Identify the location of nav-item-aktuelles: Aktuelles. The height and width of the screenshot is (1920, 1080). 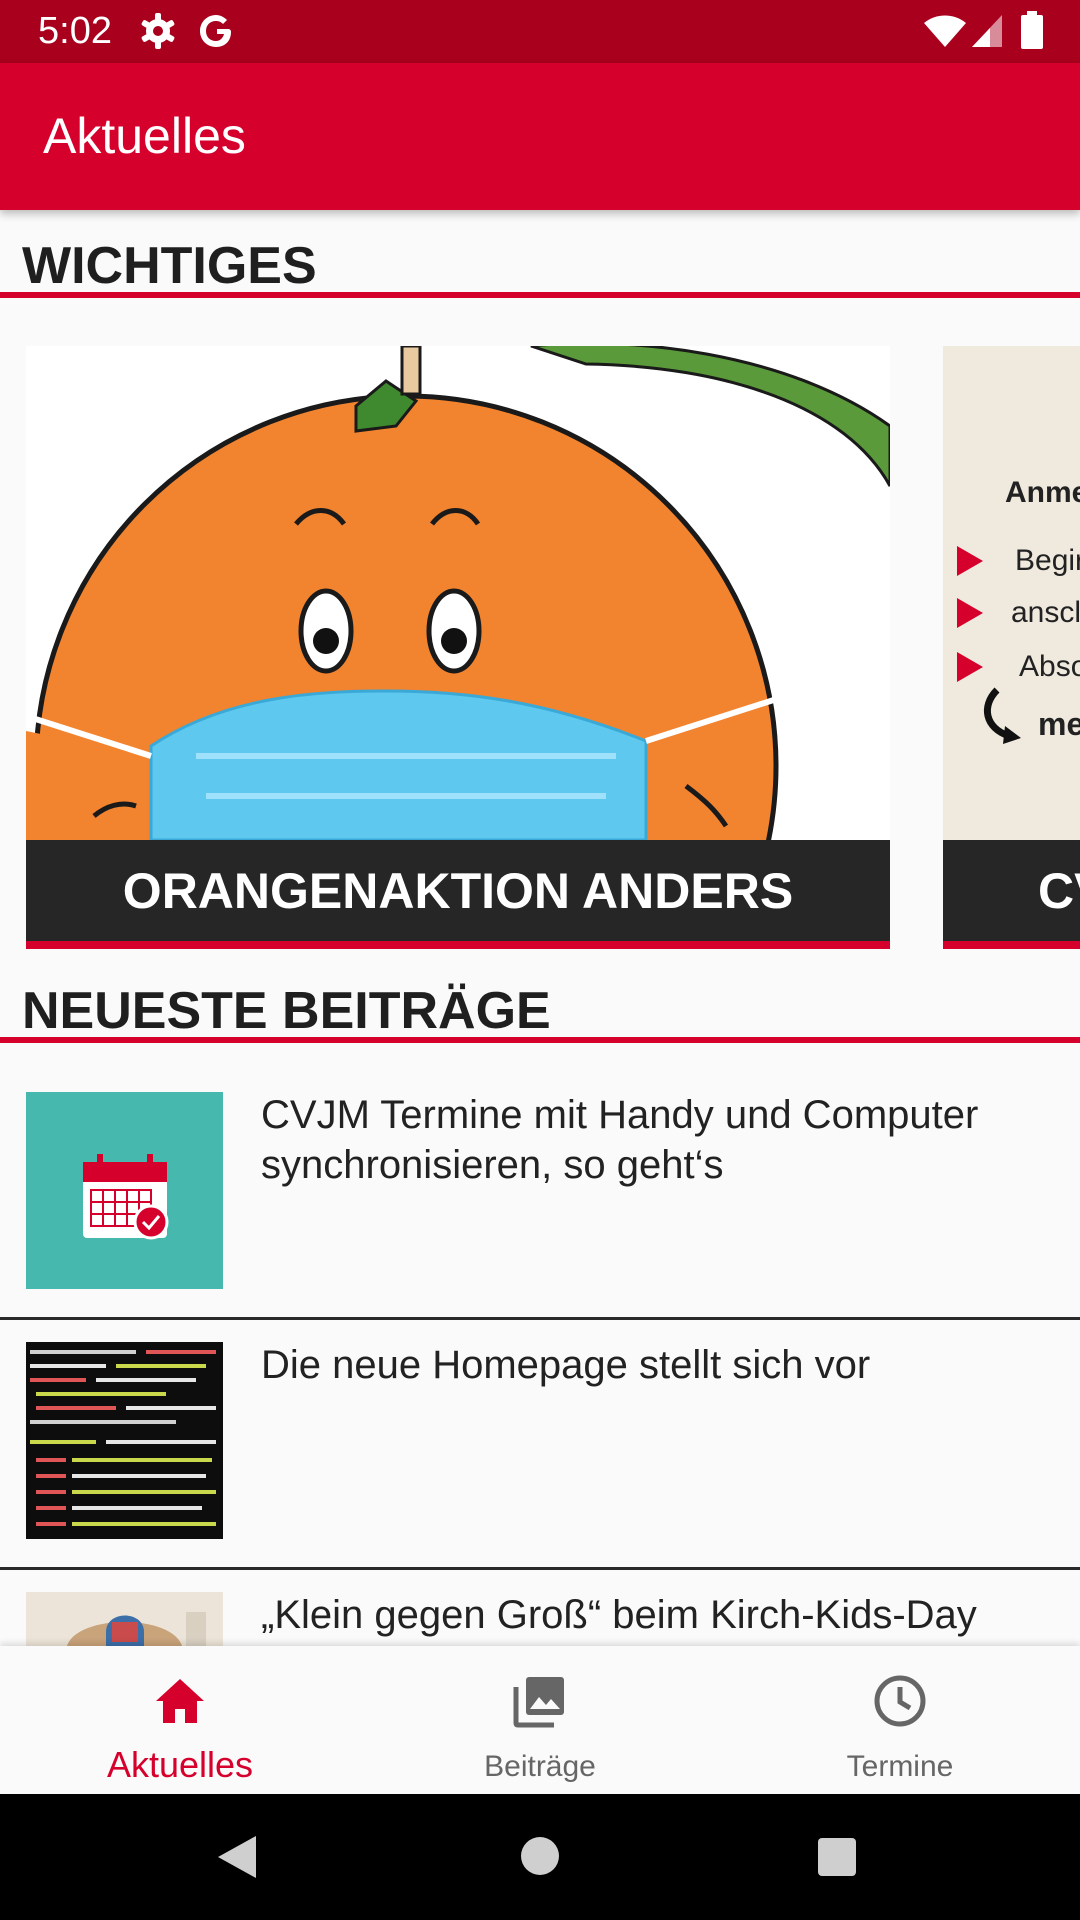
(180, 1720).